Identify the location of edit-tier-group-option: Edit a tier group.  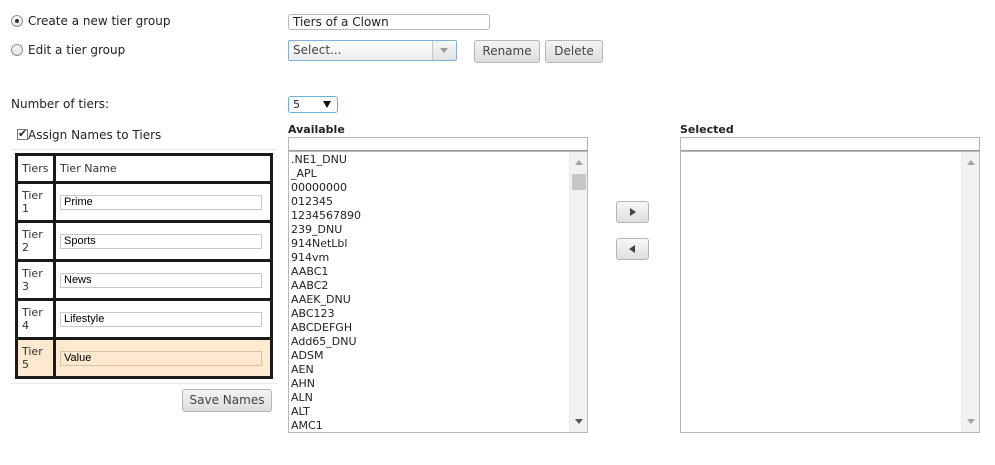
(68, 50).